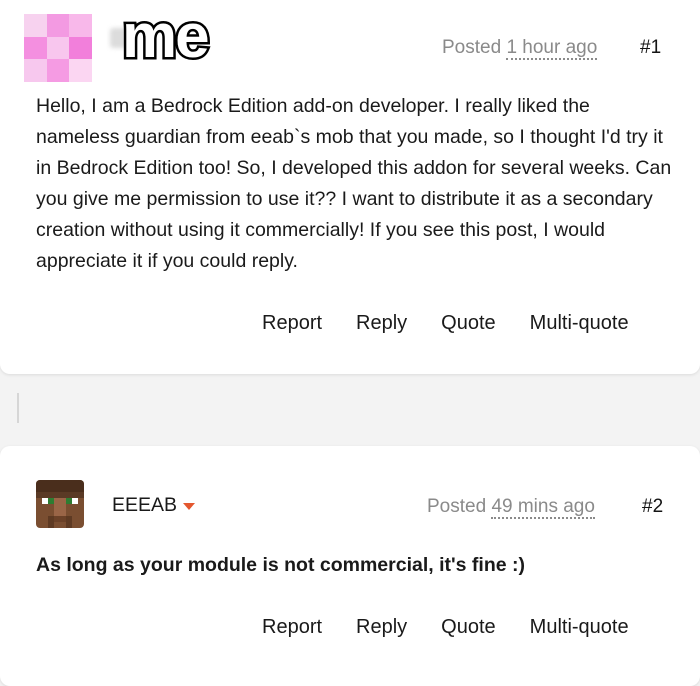  What do you see at coordinates (60, 504) in the screenshot?
I see `villager-face-icon` at bounding box center [60, 504].